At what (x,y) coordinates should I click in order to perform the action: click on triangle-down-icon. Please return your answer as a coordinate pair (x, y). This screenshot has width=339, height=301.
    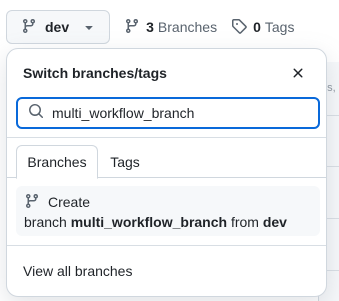
    Looking at the image, I should click on (89, 27).